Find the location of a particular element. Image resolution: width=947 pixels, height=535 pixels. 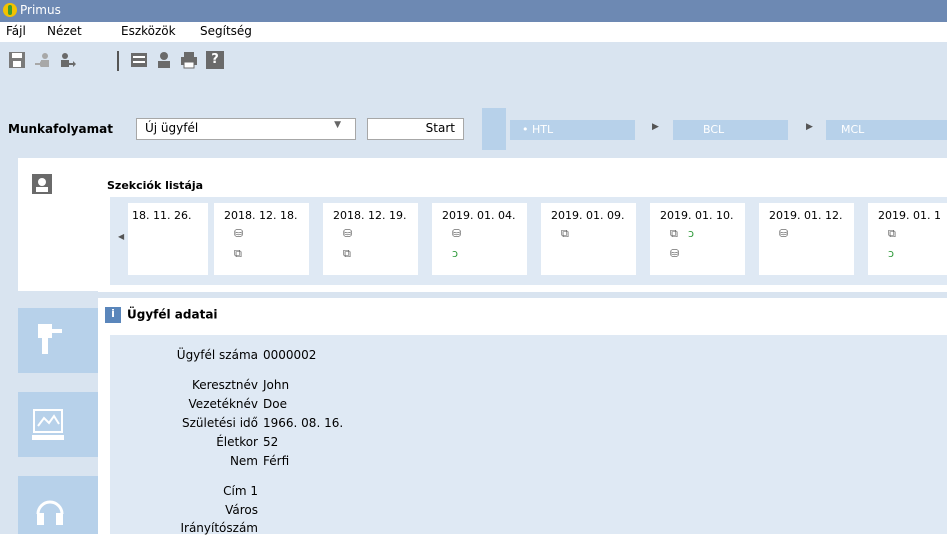

session-date: 2019. 01. 09. is located at coordinates (588, 215).